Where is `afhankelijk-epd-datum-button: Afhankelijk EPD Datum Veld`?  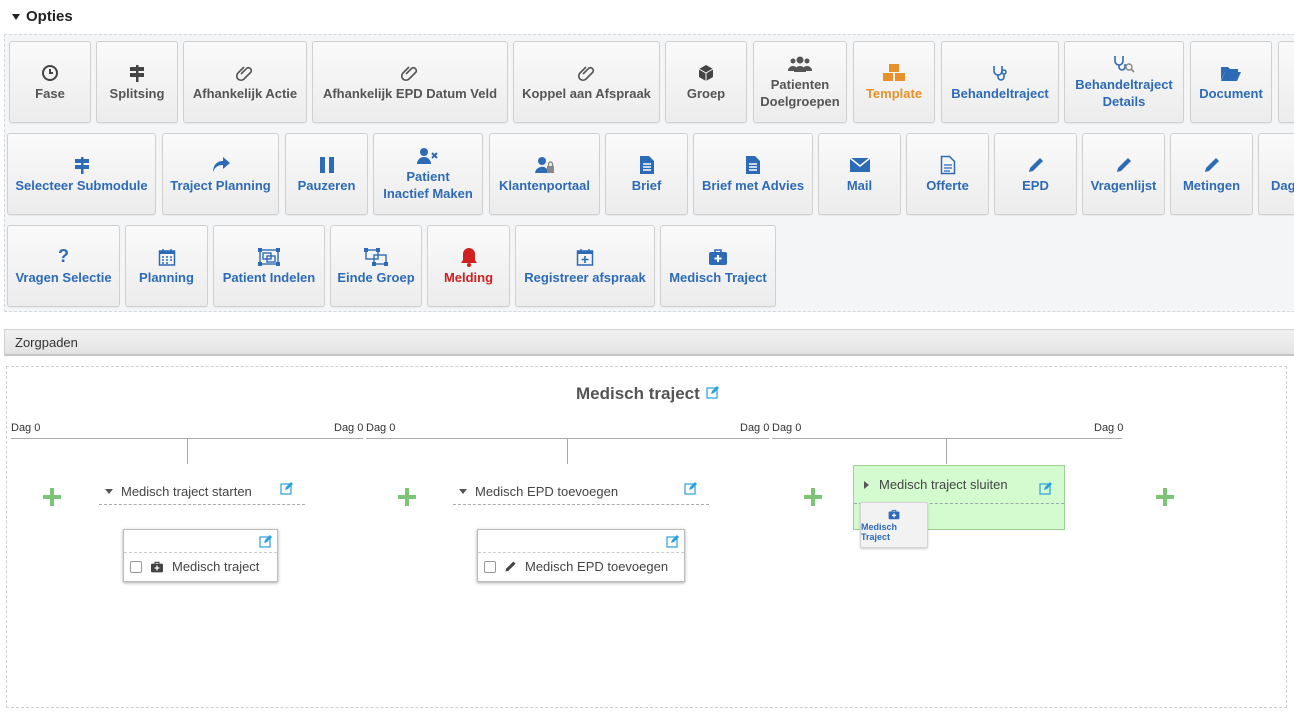
afhankelijk-epd-datum-button: Afhankelijk EPD Datum Veld is located at coordinates (410, 82).